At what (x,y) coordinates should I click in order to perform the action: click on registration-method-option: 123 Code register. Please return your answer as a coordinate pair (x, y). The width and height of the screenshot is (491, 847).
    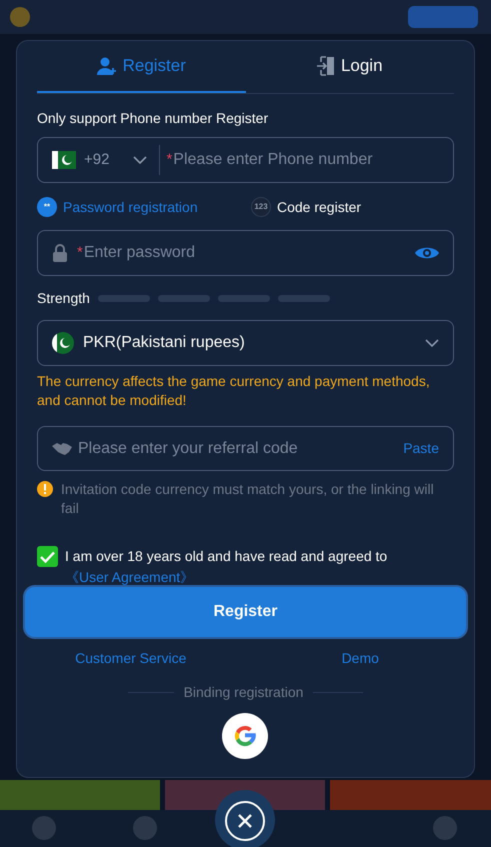
    Looking at the image, I should click on (306, 207).